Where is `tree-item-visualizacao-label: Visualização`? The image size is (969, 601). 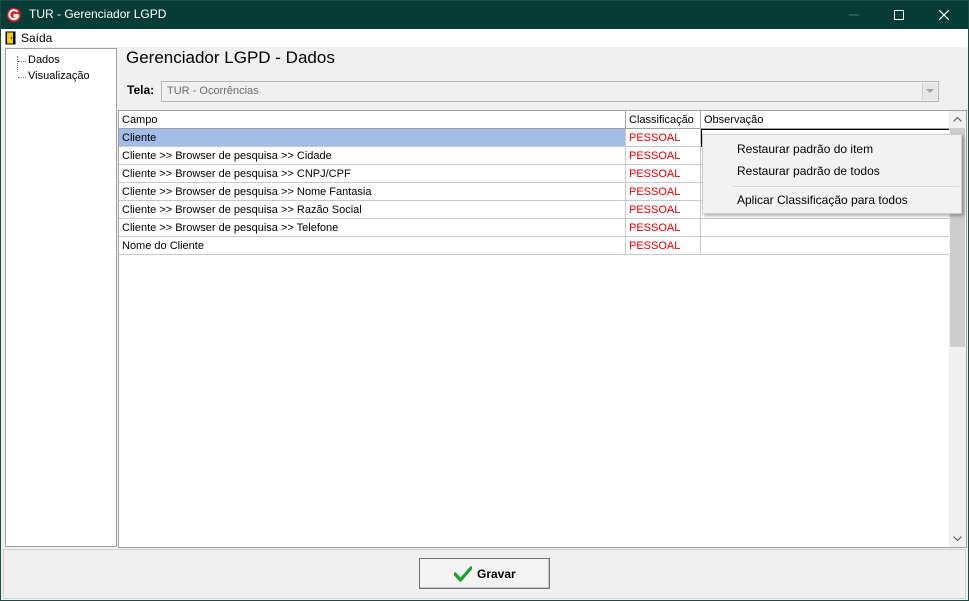 tree-item-visualizacao-label: Visualização is located at coordinates (59, 76).